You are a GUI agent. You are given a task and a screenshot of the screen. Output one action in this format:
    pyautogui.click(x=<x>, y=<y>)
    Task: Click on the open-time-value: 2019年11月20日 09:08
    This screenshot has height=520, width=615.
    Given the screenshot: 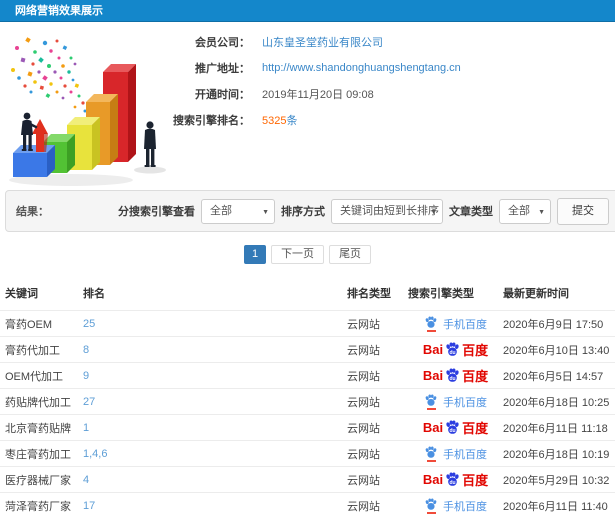 What is the action you would take?
    pyautogui.click(x=318, y=94)
    